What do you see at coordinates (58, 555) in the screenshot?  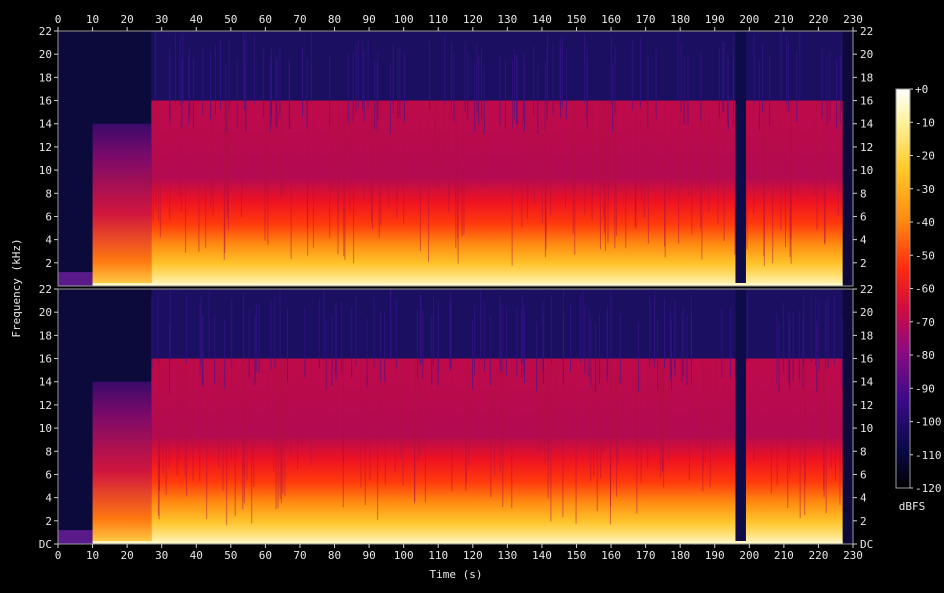 I see `x-tick-label-bottom: 0` at bounding box center [58, 555].